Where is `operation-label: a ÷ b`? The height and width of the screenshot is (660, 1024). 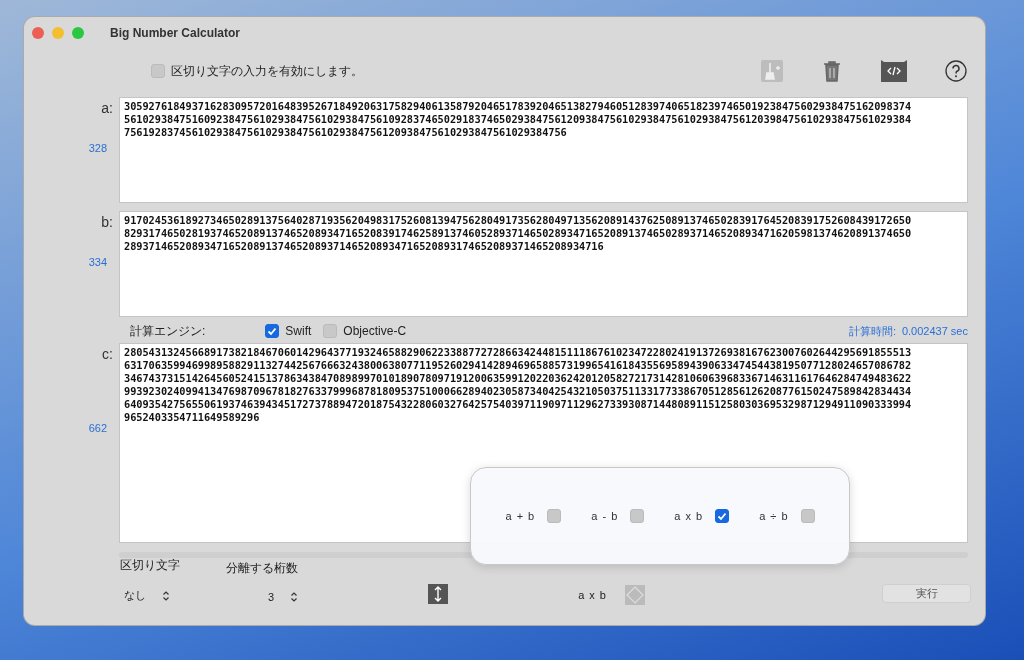 operation-label: a ÷ b is located at coordinates (774, 516).